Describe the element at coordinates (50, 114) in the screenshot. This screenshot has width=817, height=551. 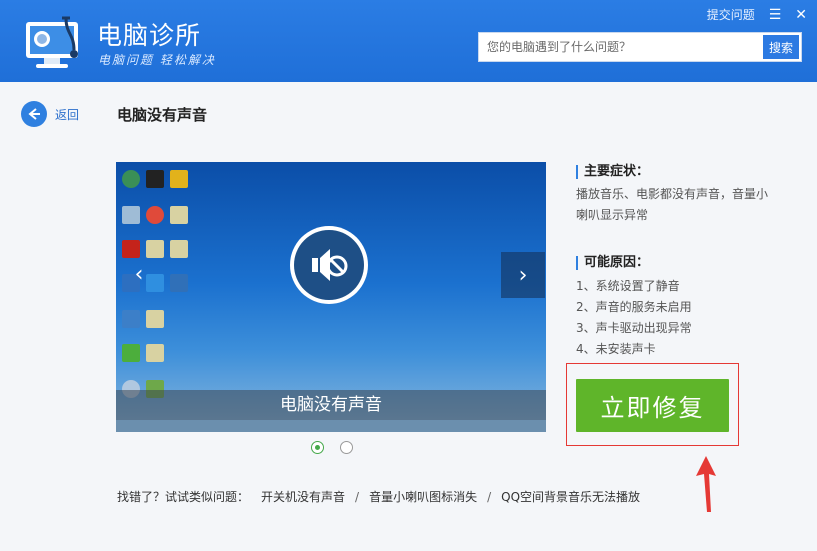
I see `back-button: 返回` at that location.